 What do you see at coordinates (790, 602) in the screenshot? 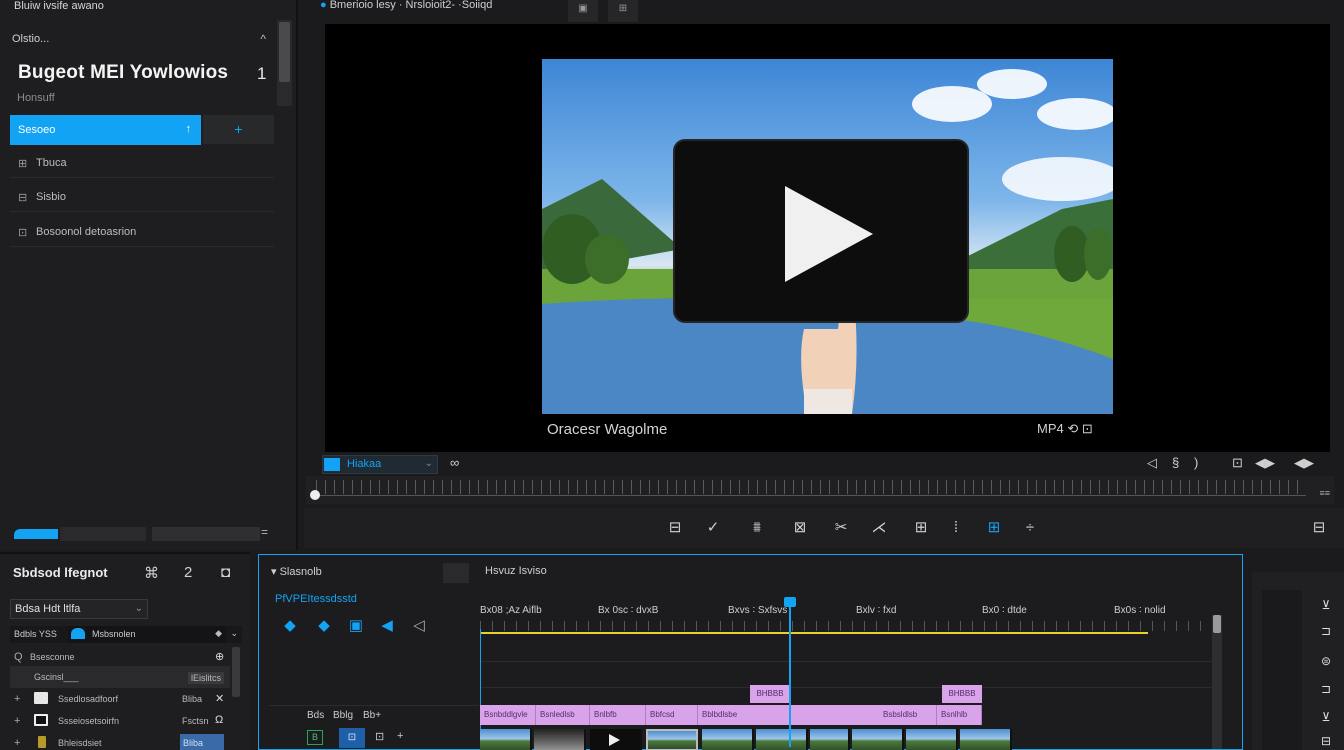
I see `playhead-handle` at bounding box center [790, 602].